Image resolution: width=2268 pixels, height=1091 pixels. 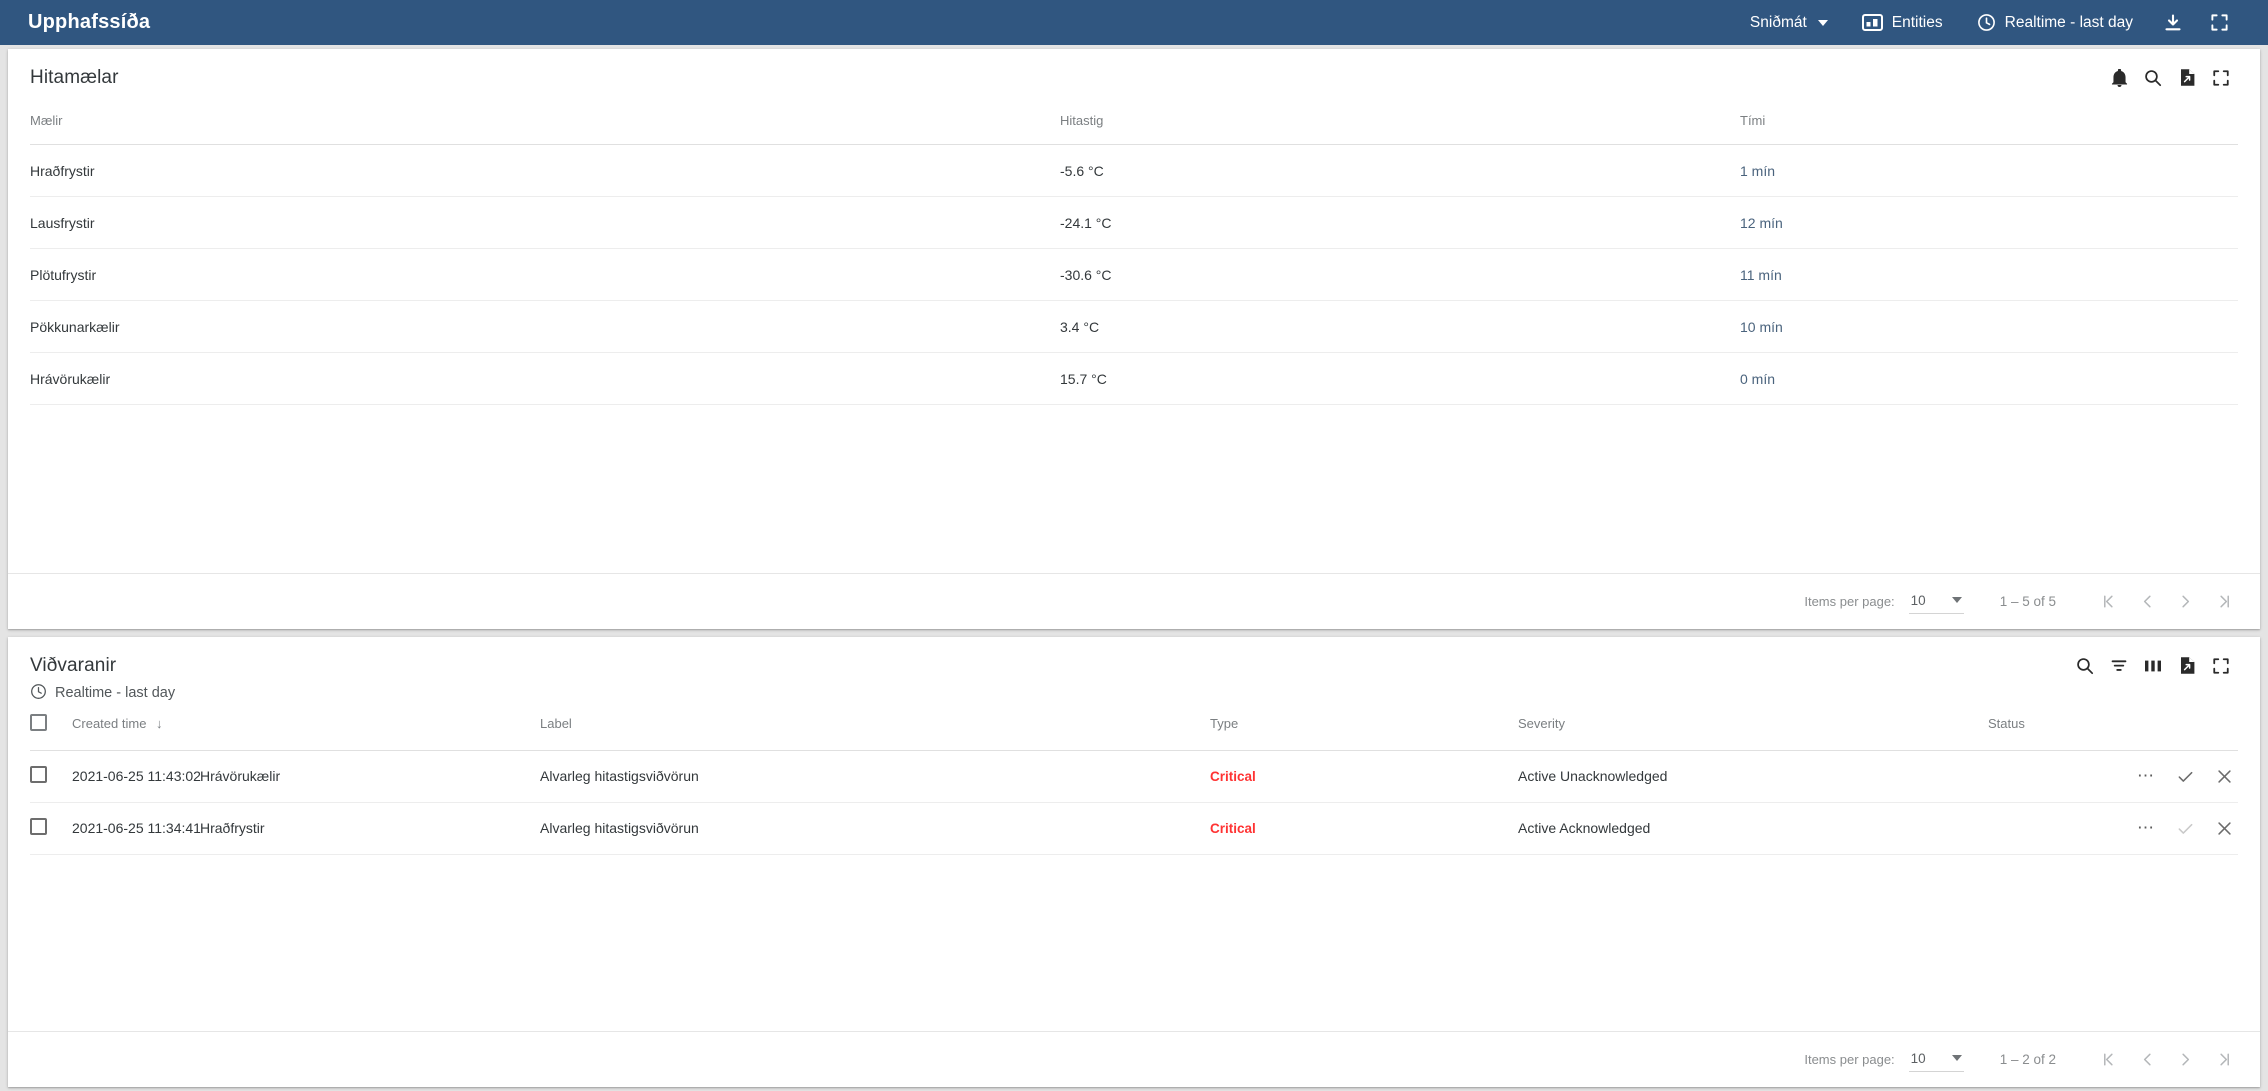 I want to click on entities-icon, so click(x=1872, y=22).